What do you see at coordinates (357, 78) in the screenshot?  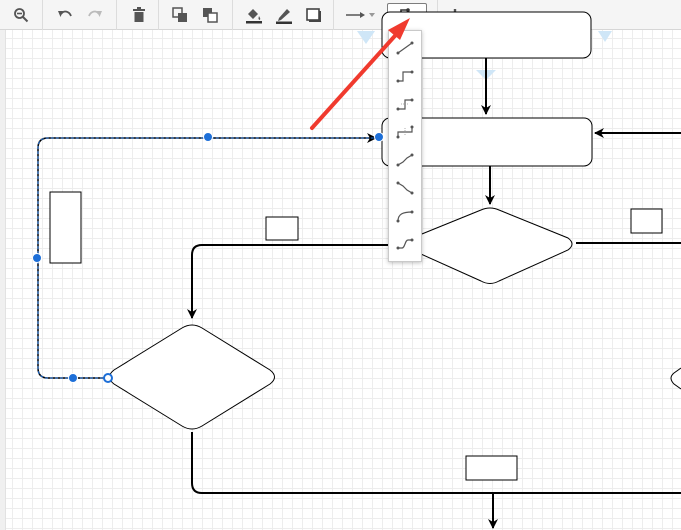 I see `annotation-arrow-line` at bounding box center [357, 78].